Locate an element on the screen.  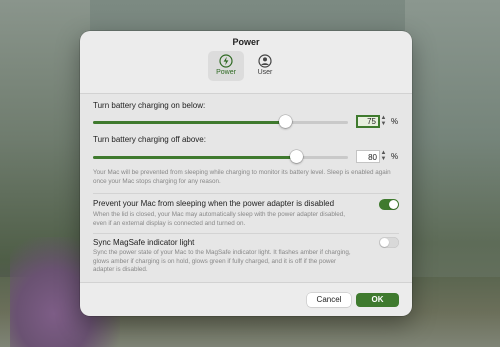
charge-off-input: 80 is located at coordinates (368, 156).